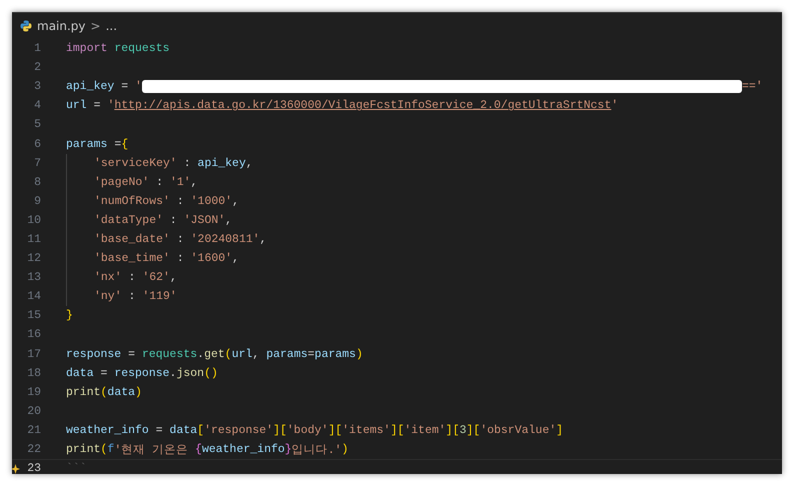 This screenshot has height=488, width=794. What do you see at coordinates (34, 220) in the screenshot?
I see `line-number: 10` at bounding box center [34, 220].